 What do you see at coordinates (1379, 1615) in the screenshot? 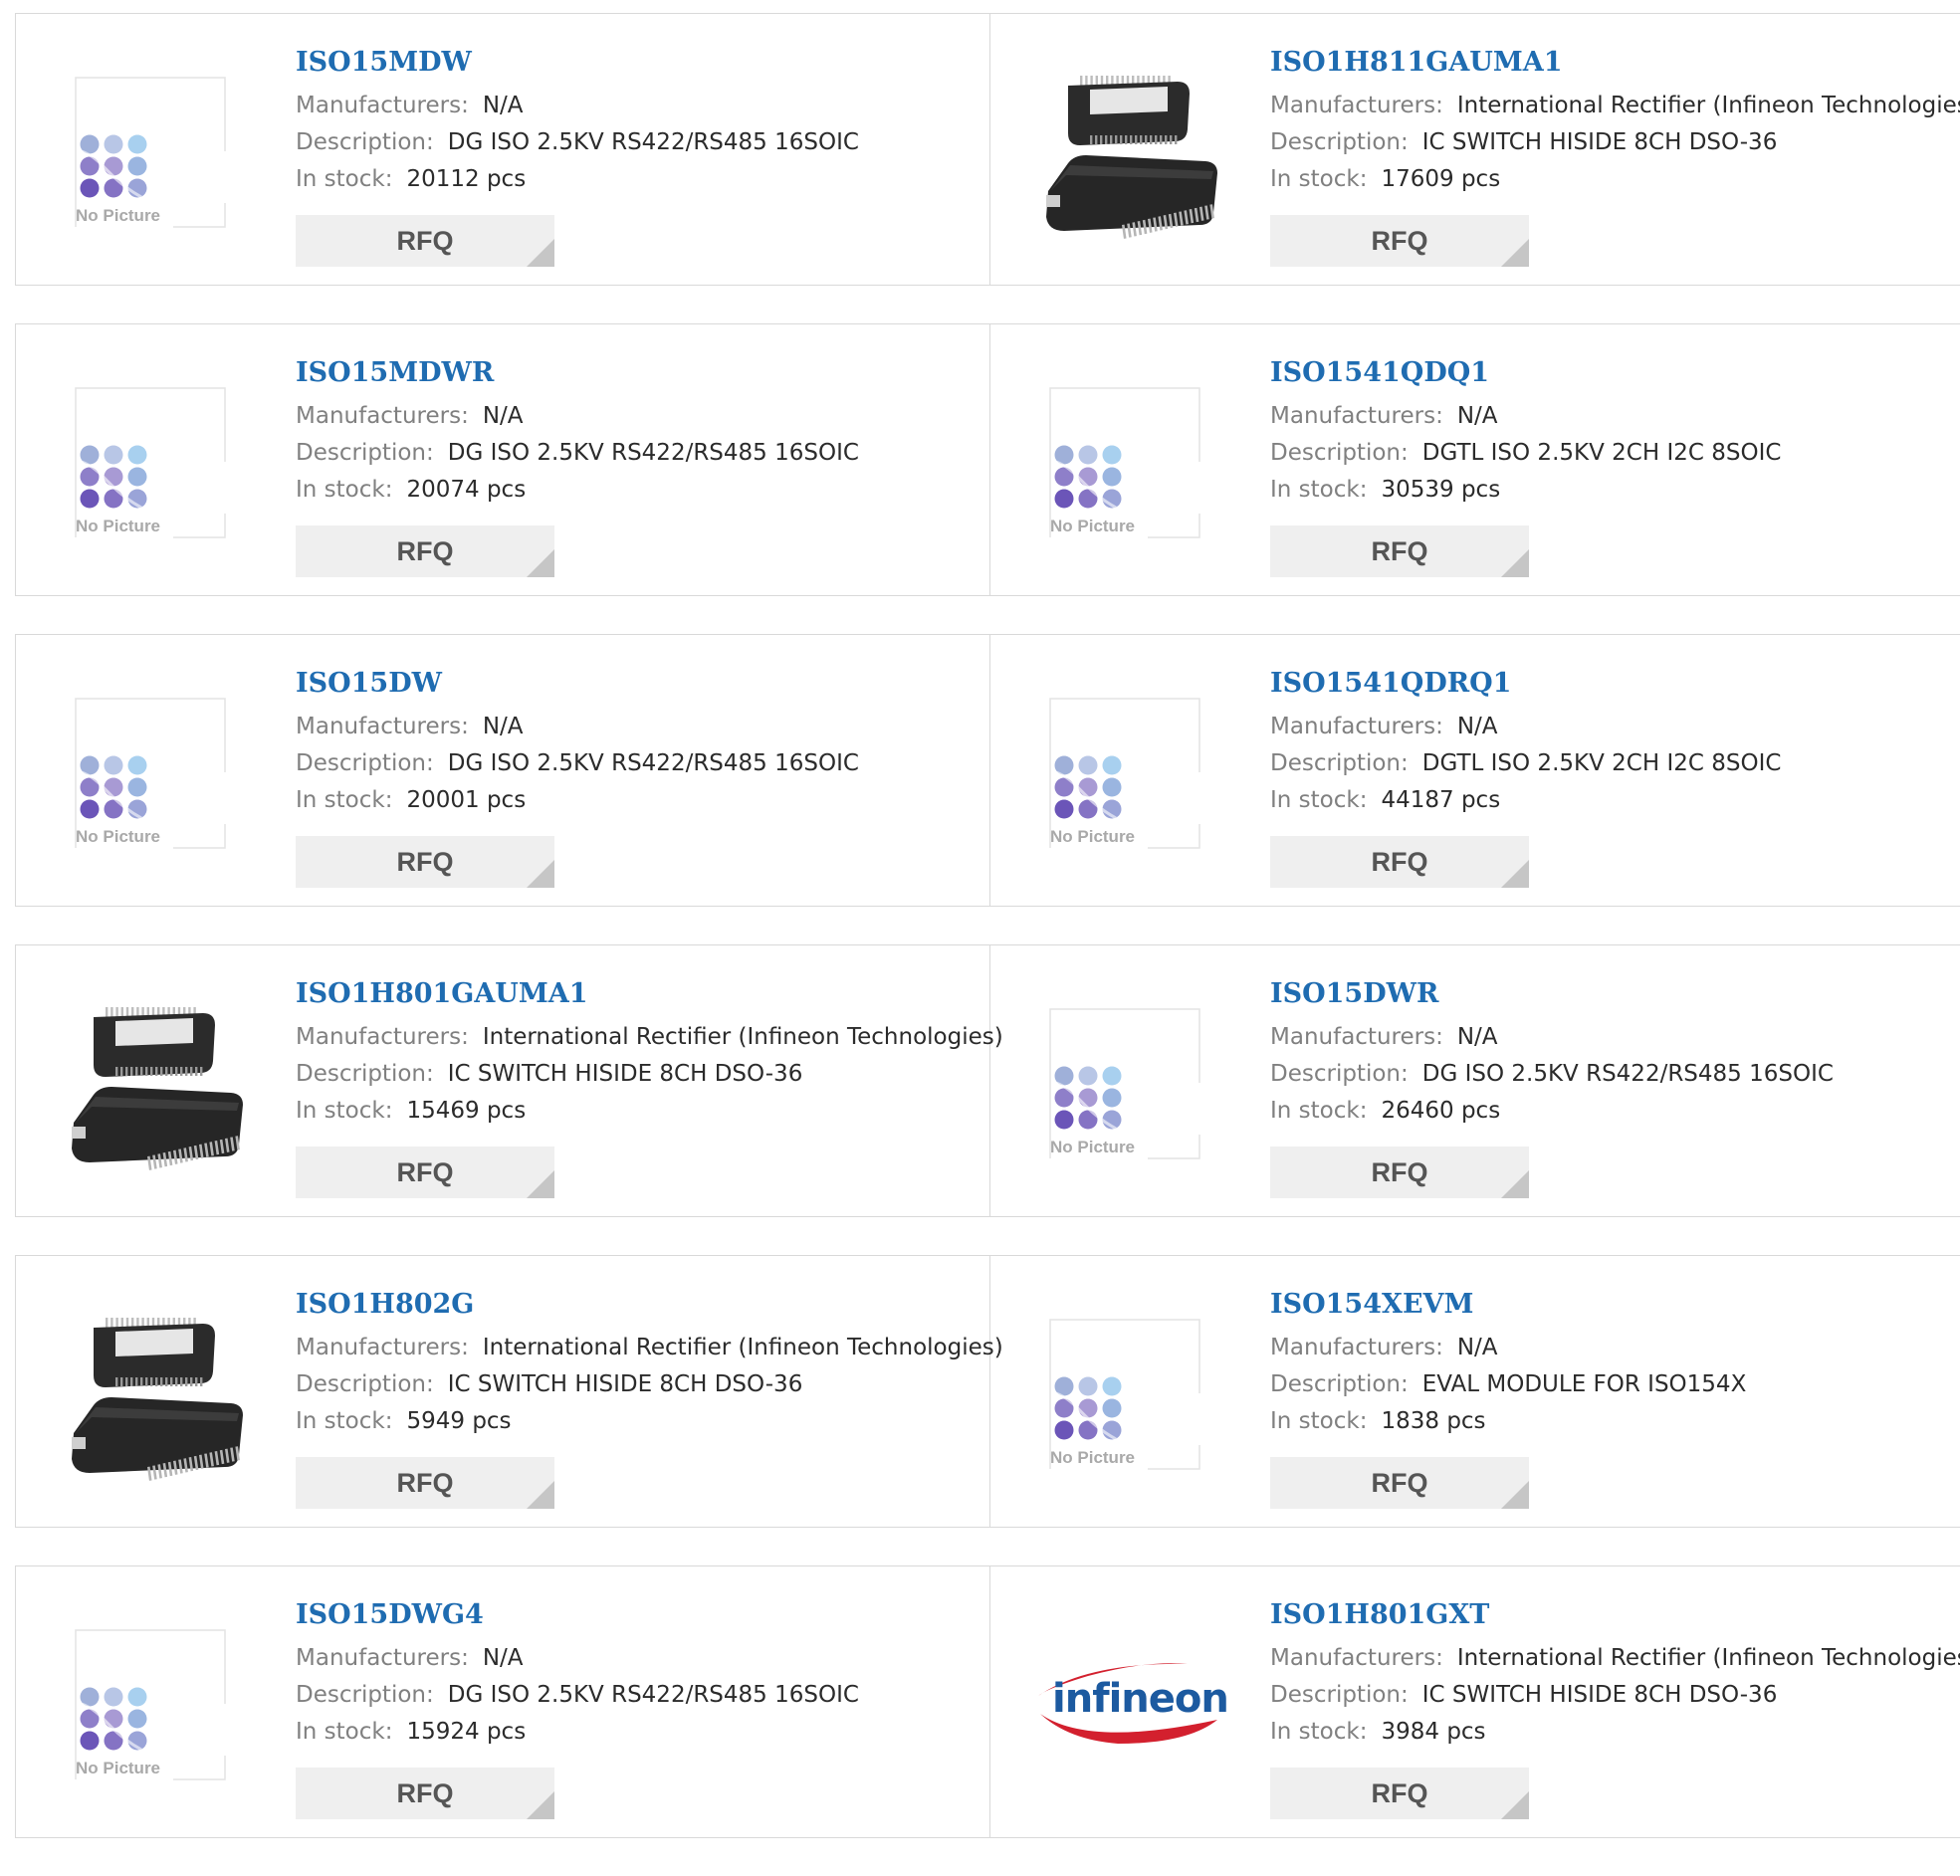
I see `part-number-link: ISO1H801GXT` at bounding box center [1379, 1615].